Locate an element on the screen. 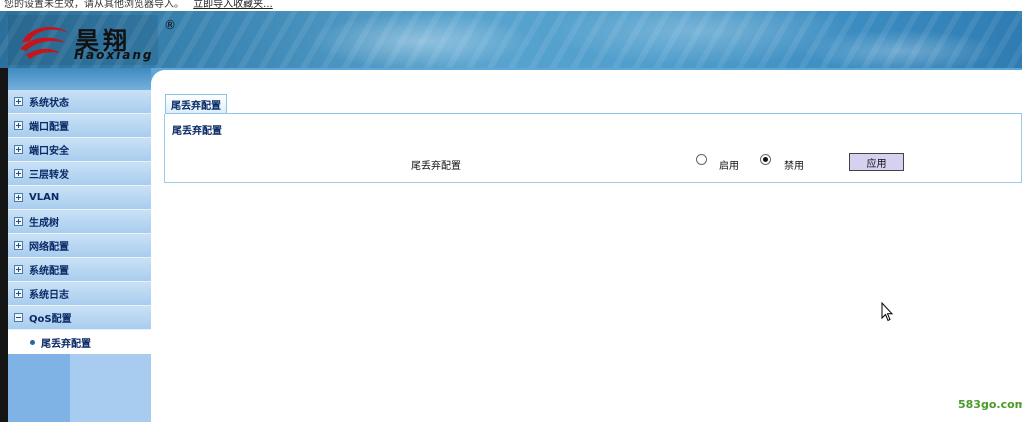 Image resolution: width=1022 pixels, height=422 pixels. sidebar-subitem-label: 尾丢弃配置 is located at coordinates (66, 344).